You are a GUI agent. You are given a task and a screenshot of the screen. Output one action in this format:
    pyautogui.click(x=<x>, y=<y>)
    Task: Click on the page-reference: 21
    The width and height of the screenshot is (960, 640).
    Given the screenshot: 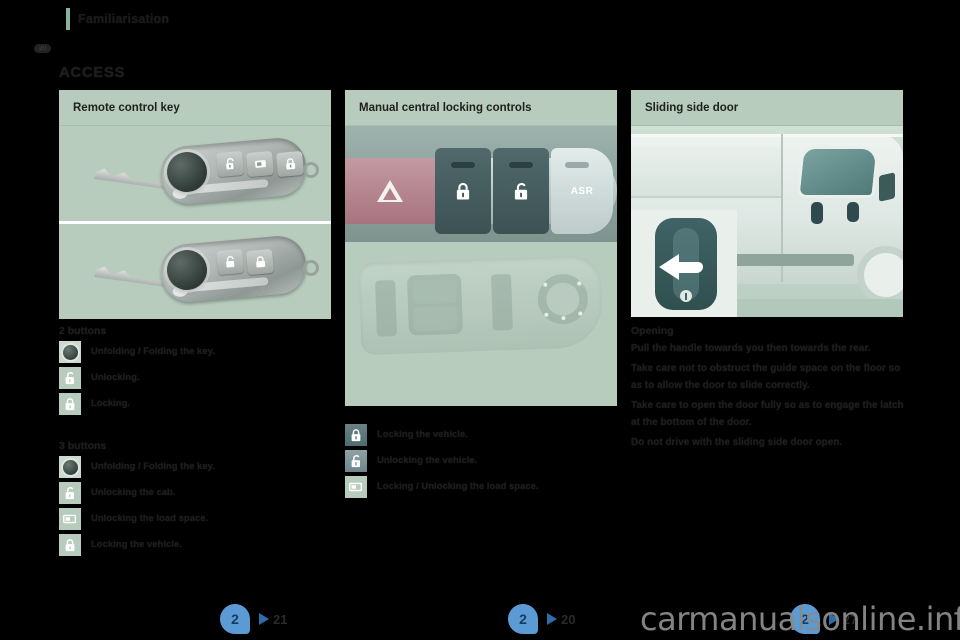 What is the action you would take?
    pyautogui.click(x=273, y=619)
    